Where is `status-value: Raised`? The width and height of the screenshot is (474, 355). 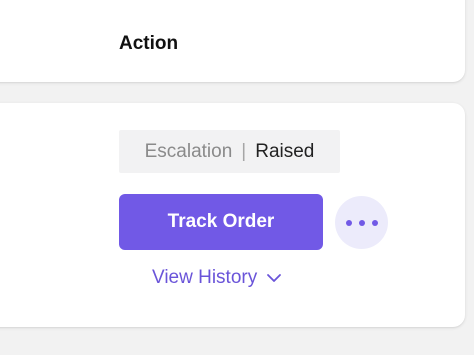
status-value: Raised is located at coordinates (285, 151).